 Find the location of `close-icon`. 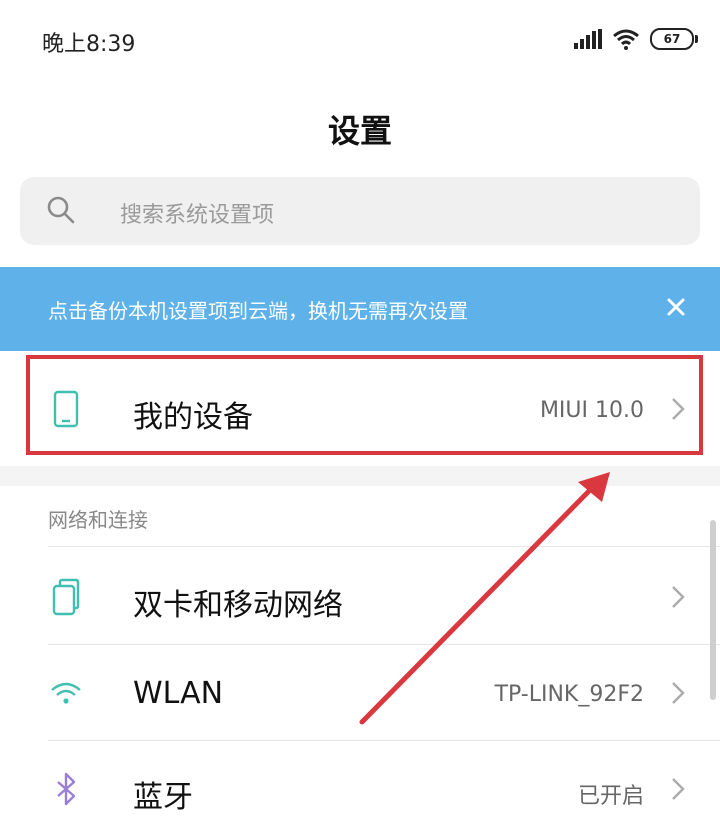

close-icon is located at coordinates (676, 307).